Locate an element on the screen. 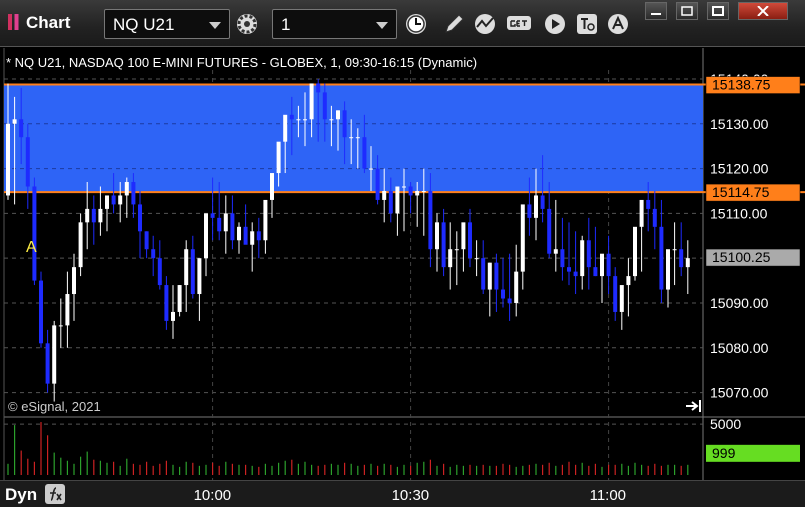 The height and width of the screenshot is (507, 805). study-chart-icon is located at coordinates (485, 24).